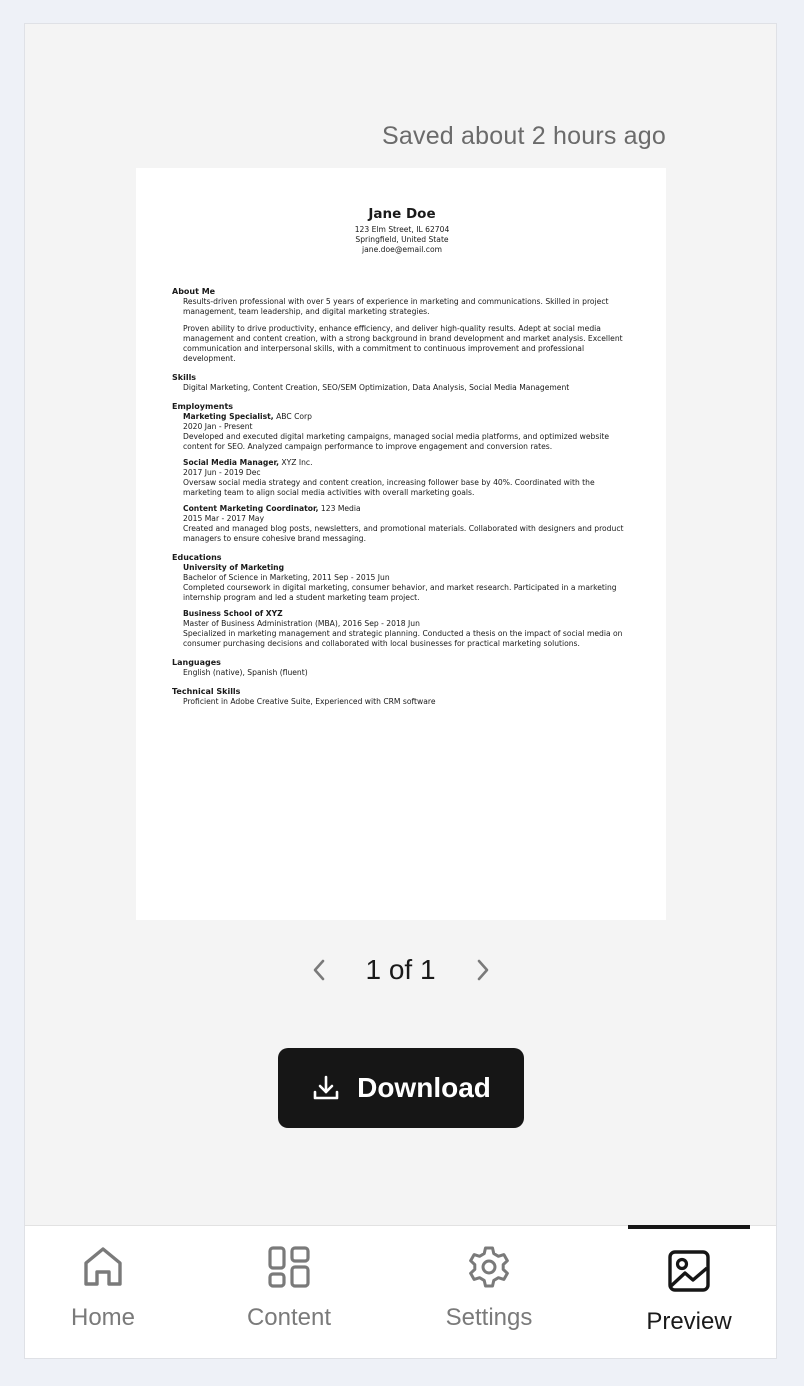 The width and height of the screenshot is (804, 1386). What do you see at coordinates (206, 691) in the screenshot?
I see `section-heading: Technical Skills` at bounding box center [206, 691].